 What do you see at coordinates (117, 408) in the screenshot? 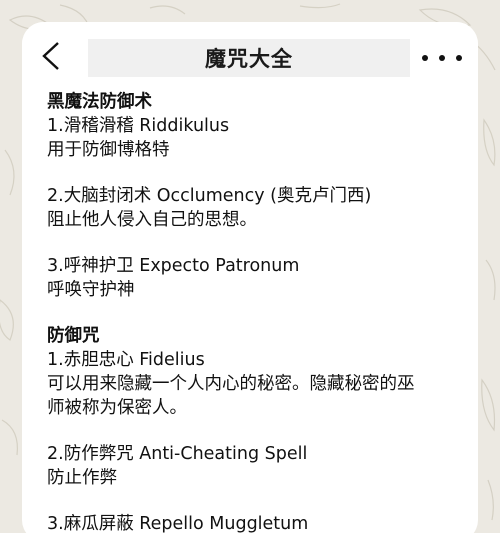
I see `spell-description: 师被称为保密人。` at bounding box center [117, 408].